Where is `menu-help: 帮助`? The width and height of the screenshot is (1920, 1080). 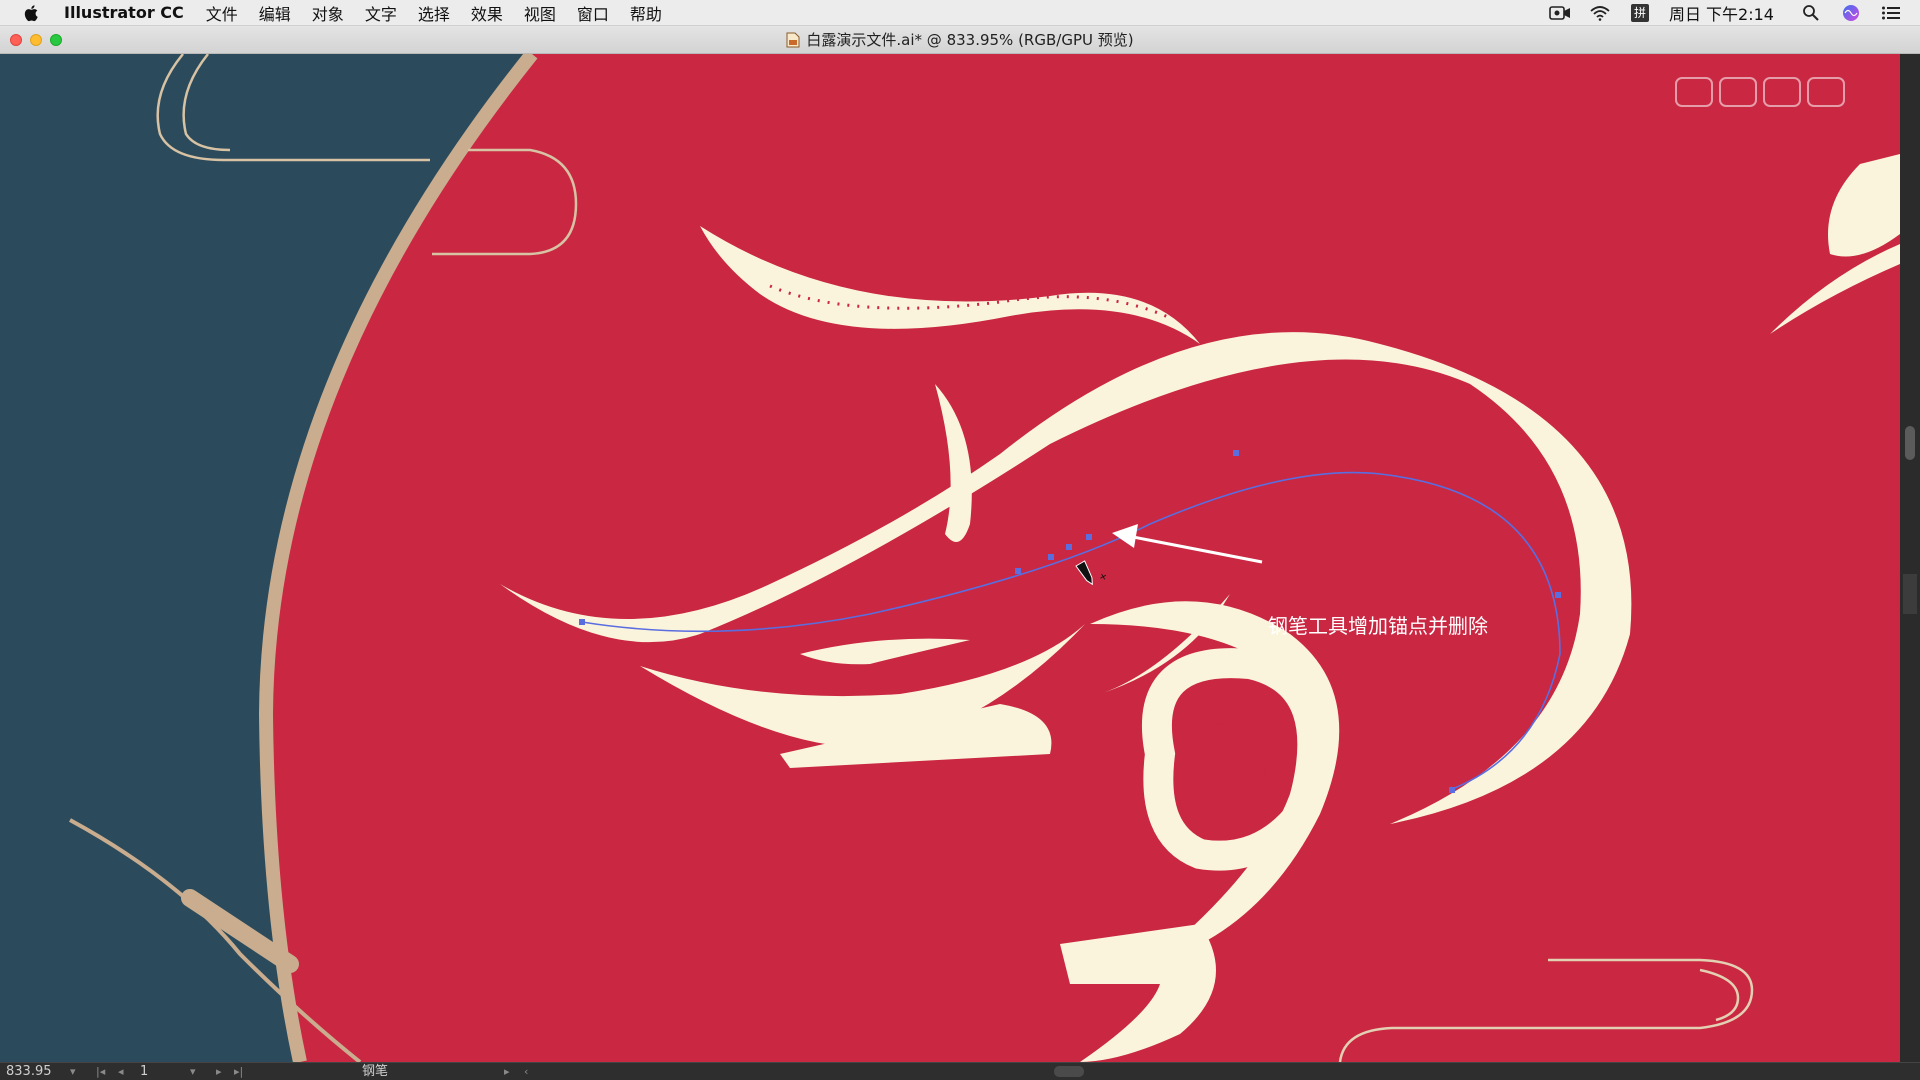 menu-help: 帮助 is located at coordinates (646, 13).